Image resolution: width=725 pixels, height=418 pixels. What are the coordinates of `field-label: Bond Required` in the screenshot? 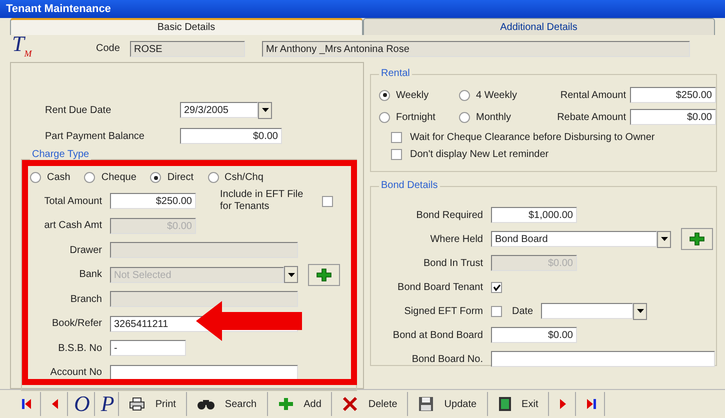 It's located at (449, 215).